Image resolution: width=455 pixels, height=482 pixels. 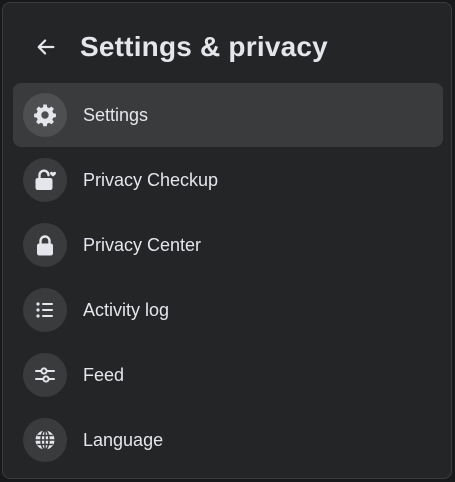 I want to click on menu-item-label: Settings, so click(x=116, y=114).